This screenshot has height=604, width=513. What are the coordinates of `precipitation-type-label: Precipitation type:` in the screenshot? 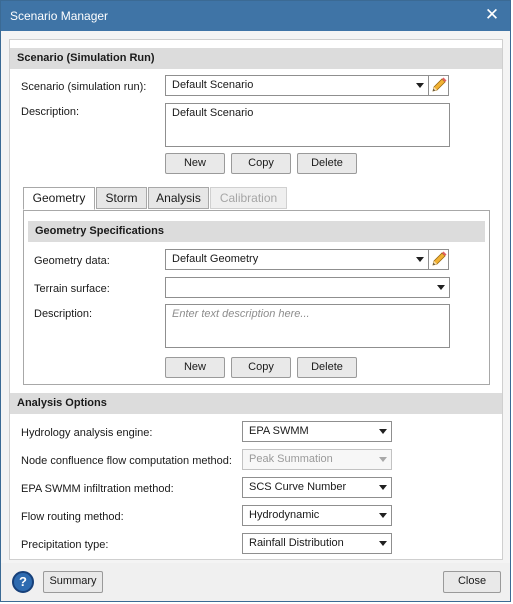 It's located at (65, 545).